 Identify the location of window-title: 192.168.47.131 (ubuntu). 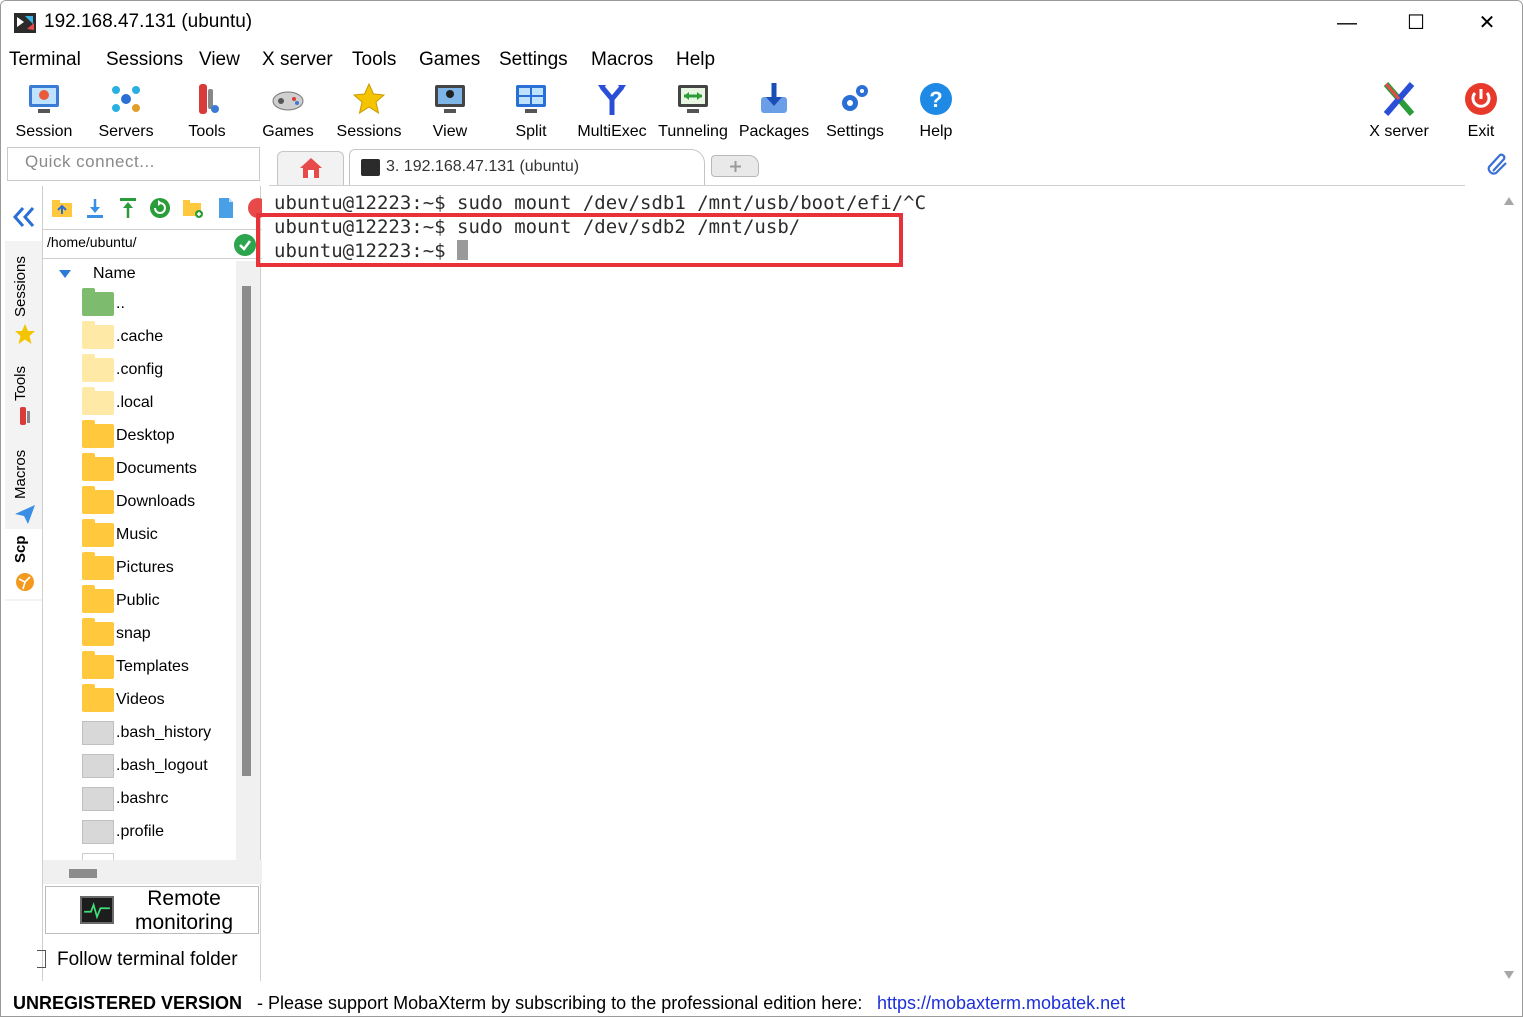
(148, 21).